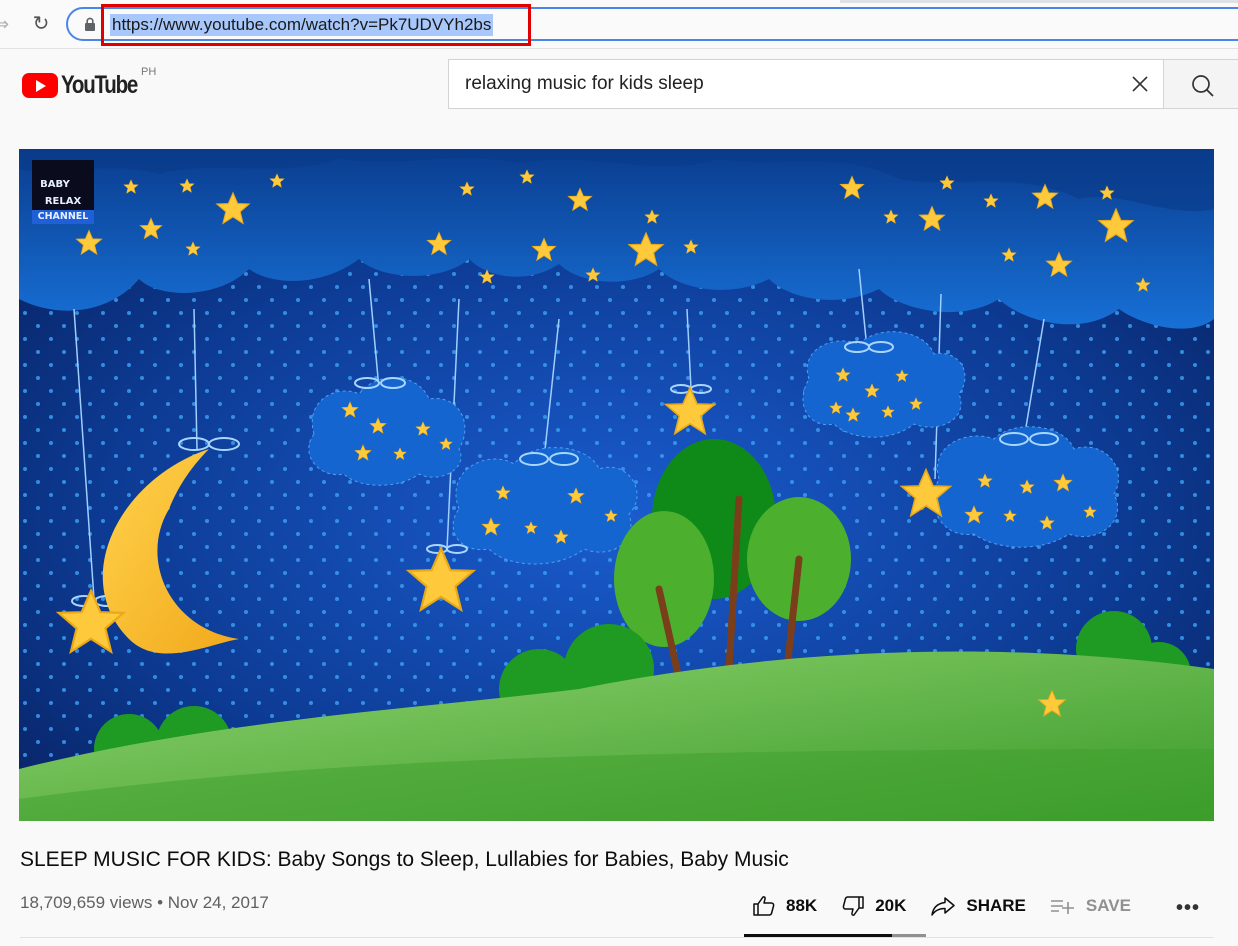  What do you see at coordinates (1062, 907) in the screenshot?
I see `playlist-add-icon` at bounding box center [1062, 907].